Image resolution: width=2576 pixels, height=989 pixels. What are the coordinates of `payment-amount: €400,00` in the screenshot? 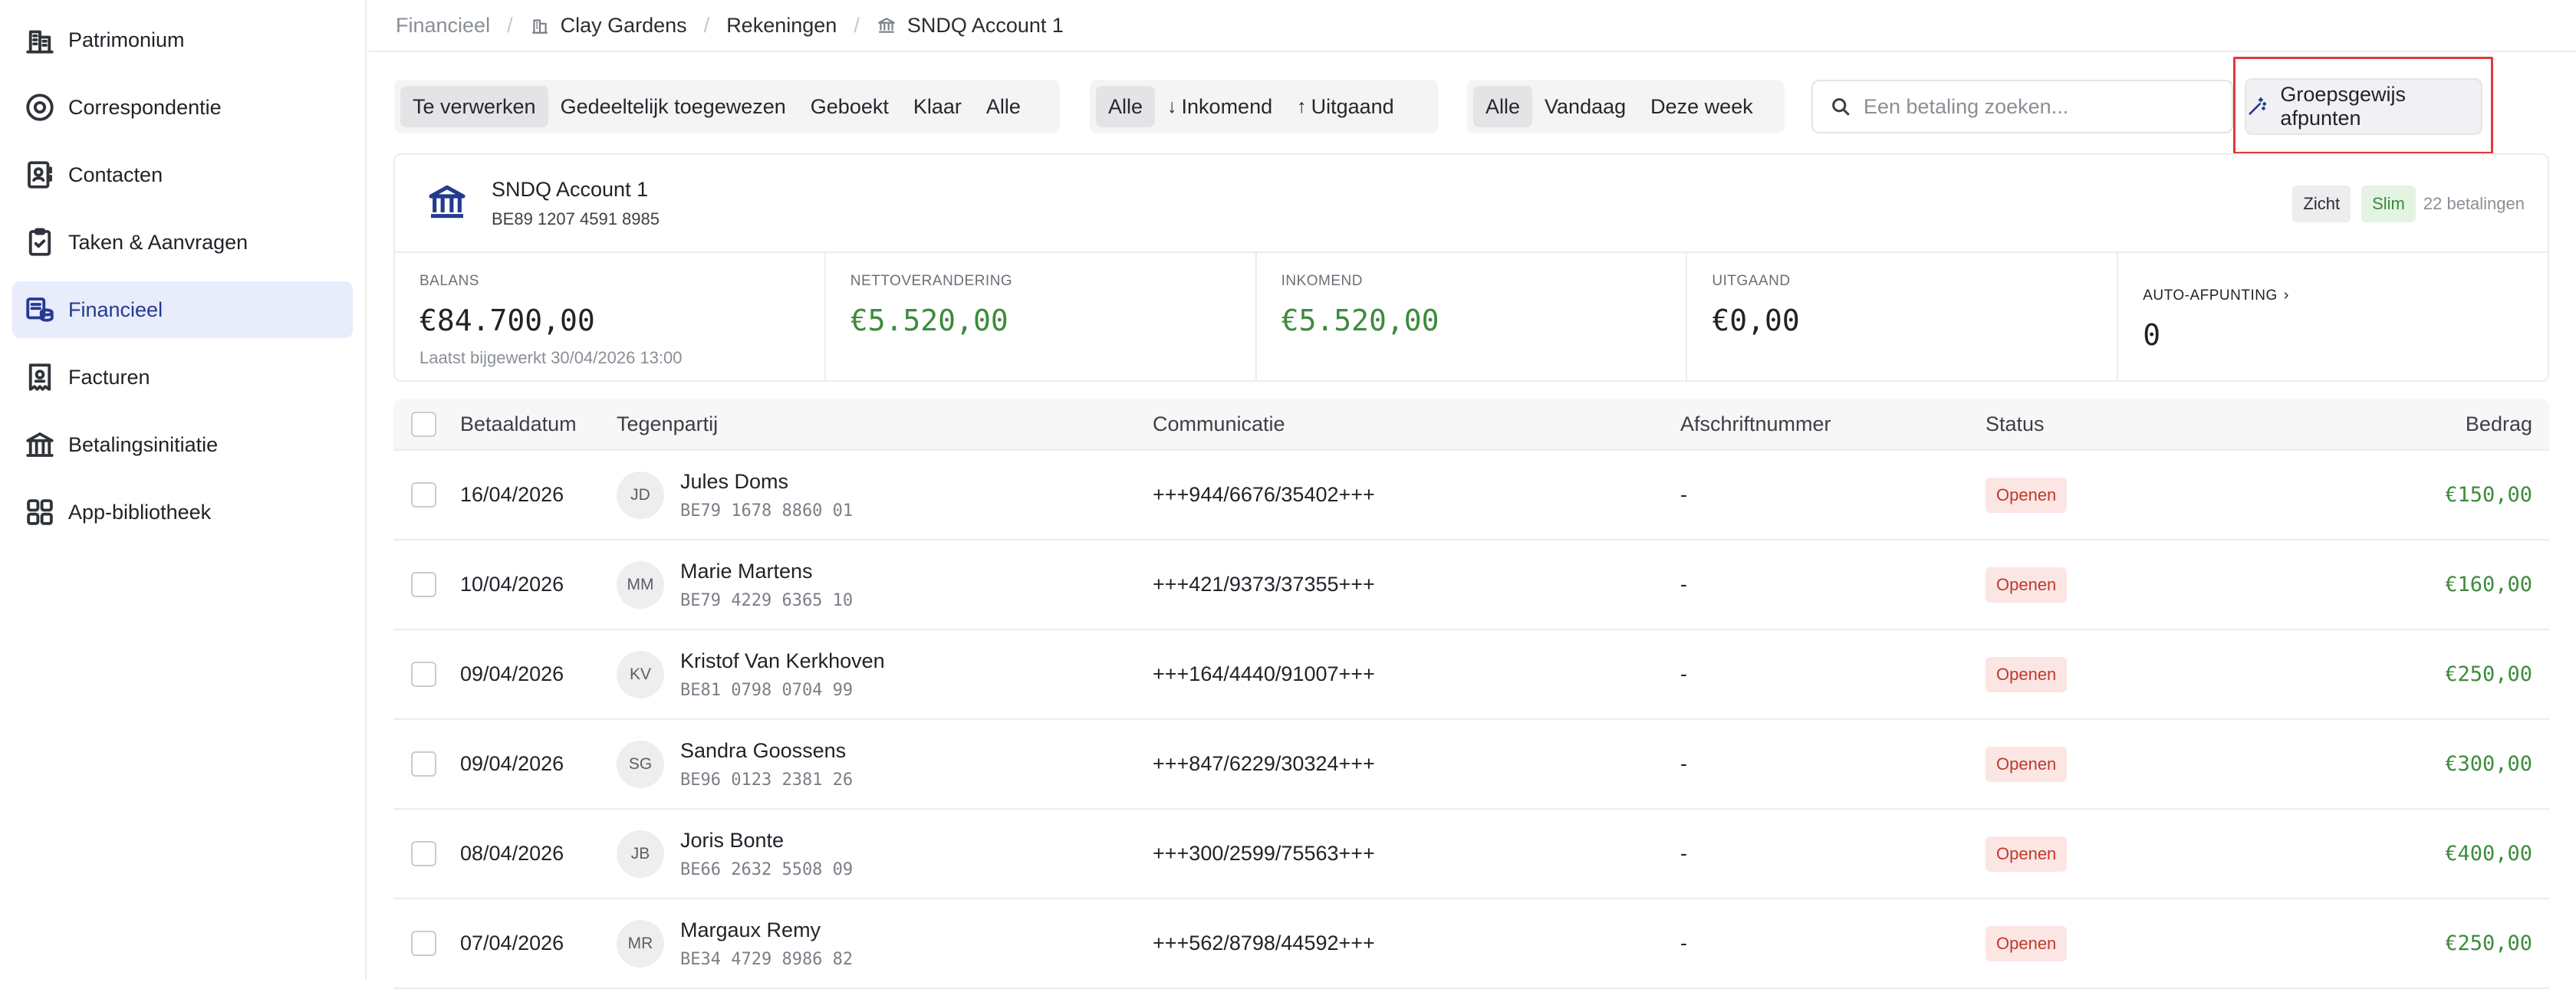 It's located at (2488, 854).